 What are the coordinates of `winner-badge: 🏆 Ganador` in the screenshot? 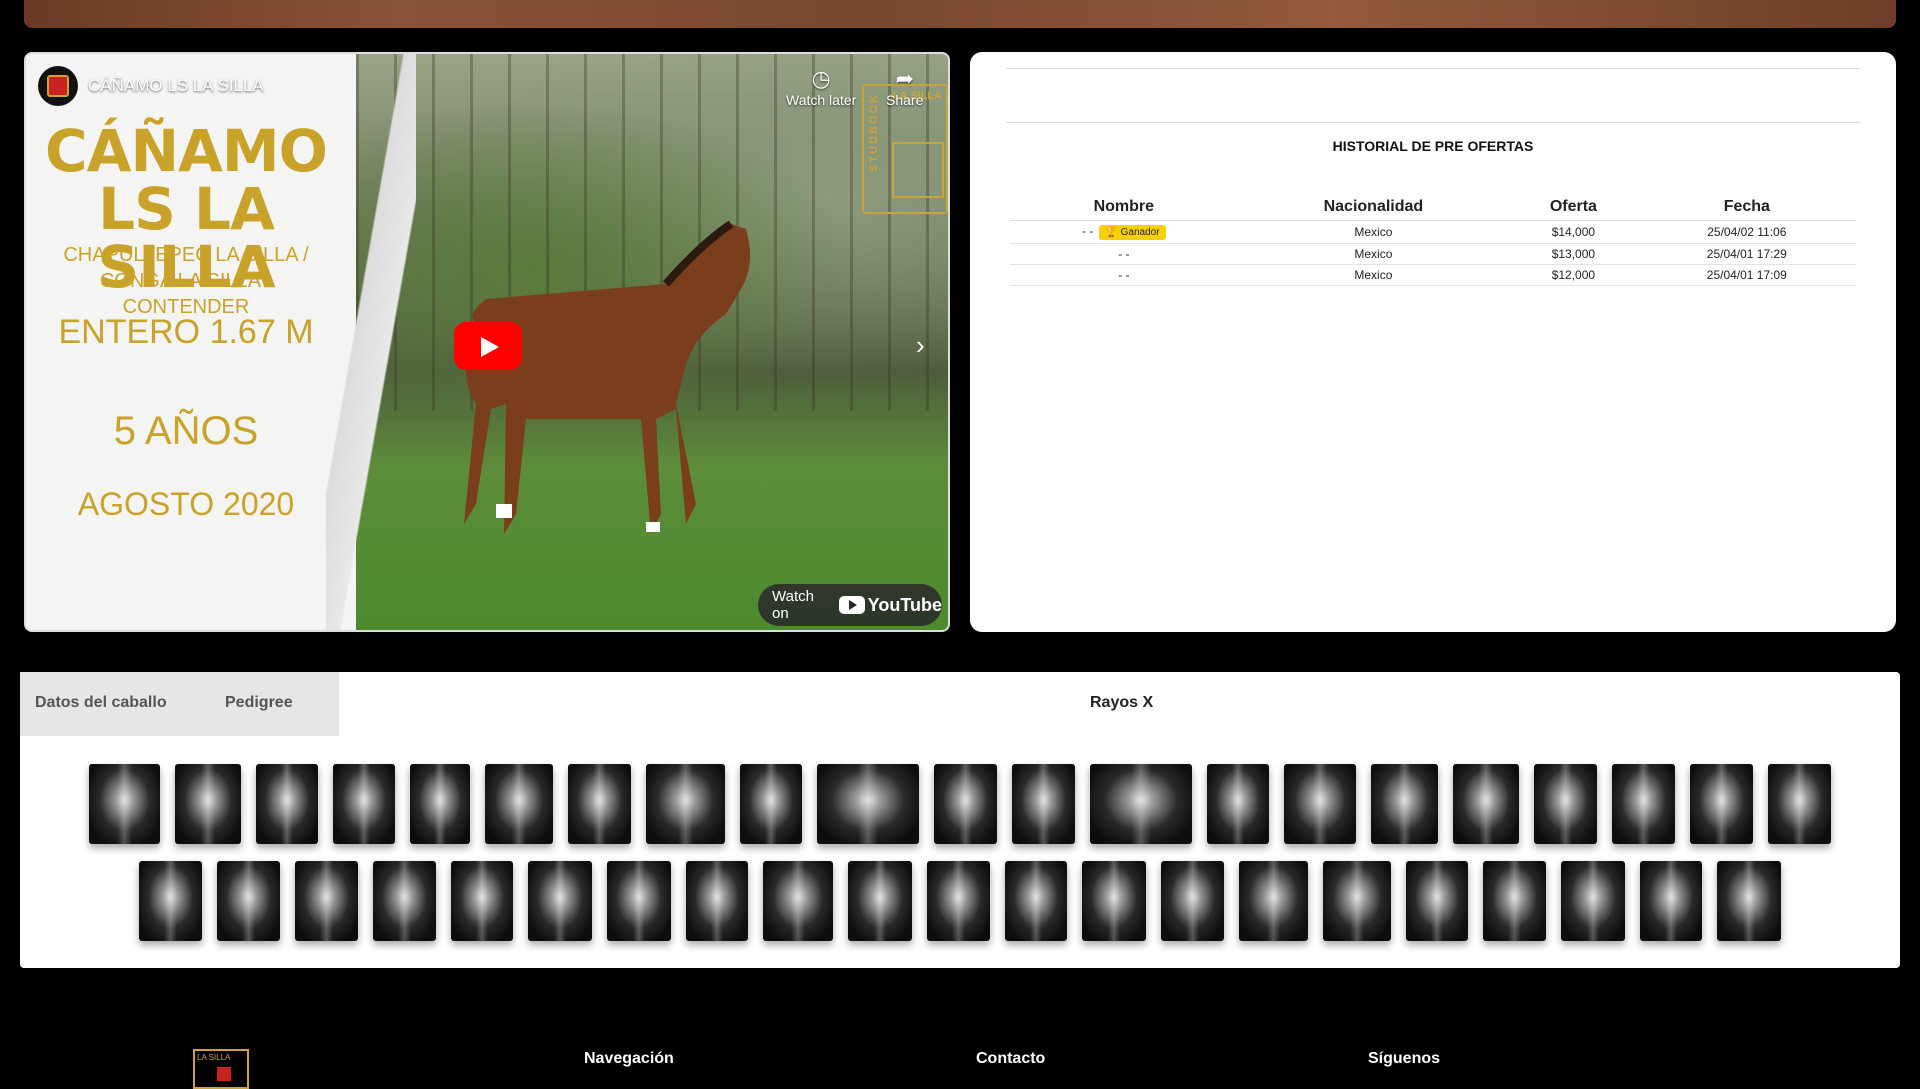 It's located at (1132, 232).